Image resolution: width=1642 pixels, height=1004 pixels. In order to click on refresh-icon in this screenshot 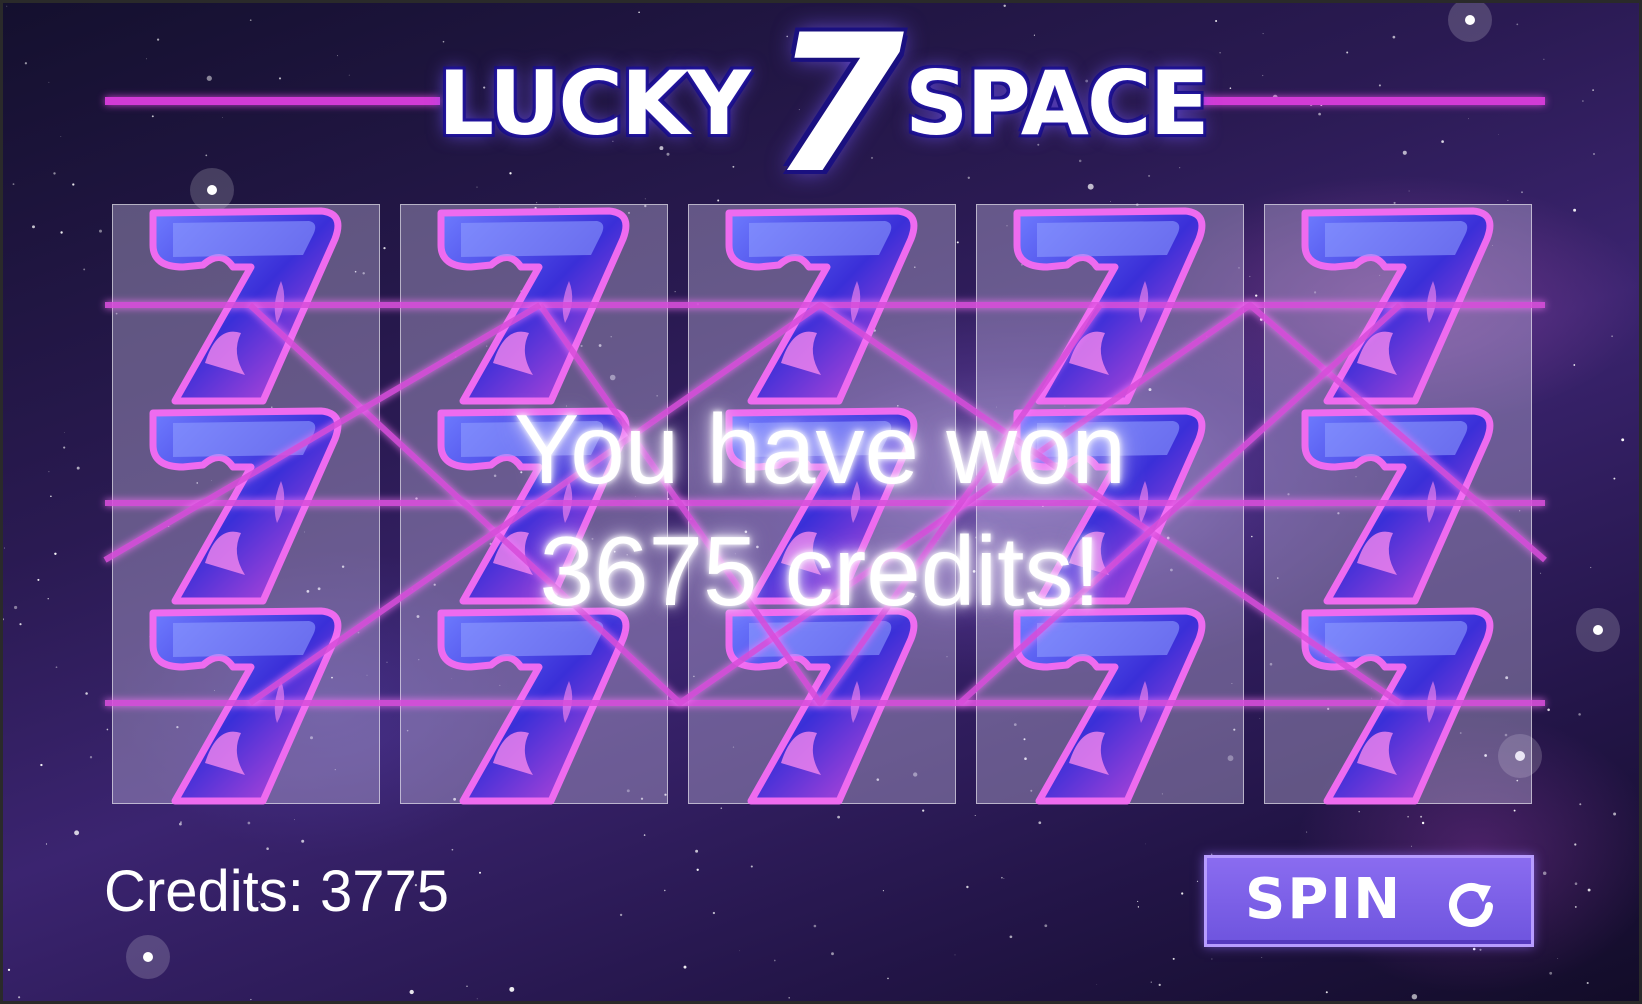, I will do `click(1471, 905)`.